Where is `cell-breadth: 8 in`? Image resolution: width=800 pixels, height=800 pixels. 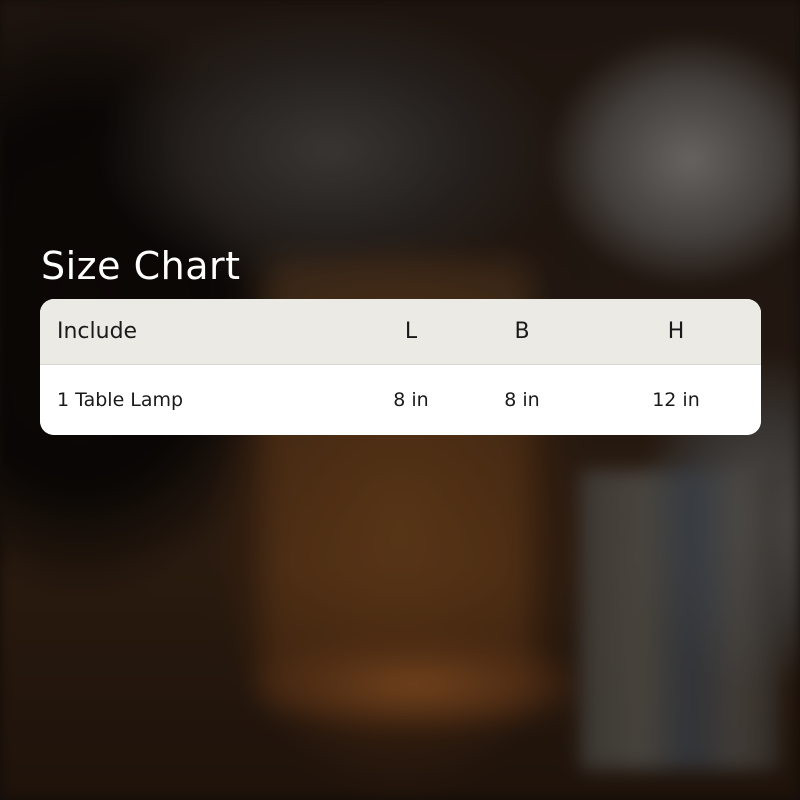 cell-breadth: 8 in is located at coordinates (522, 400).